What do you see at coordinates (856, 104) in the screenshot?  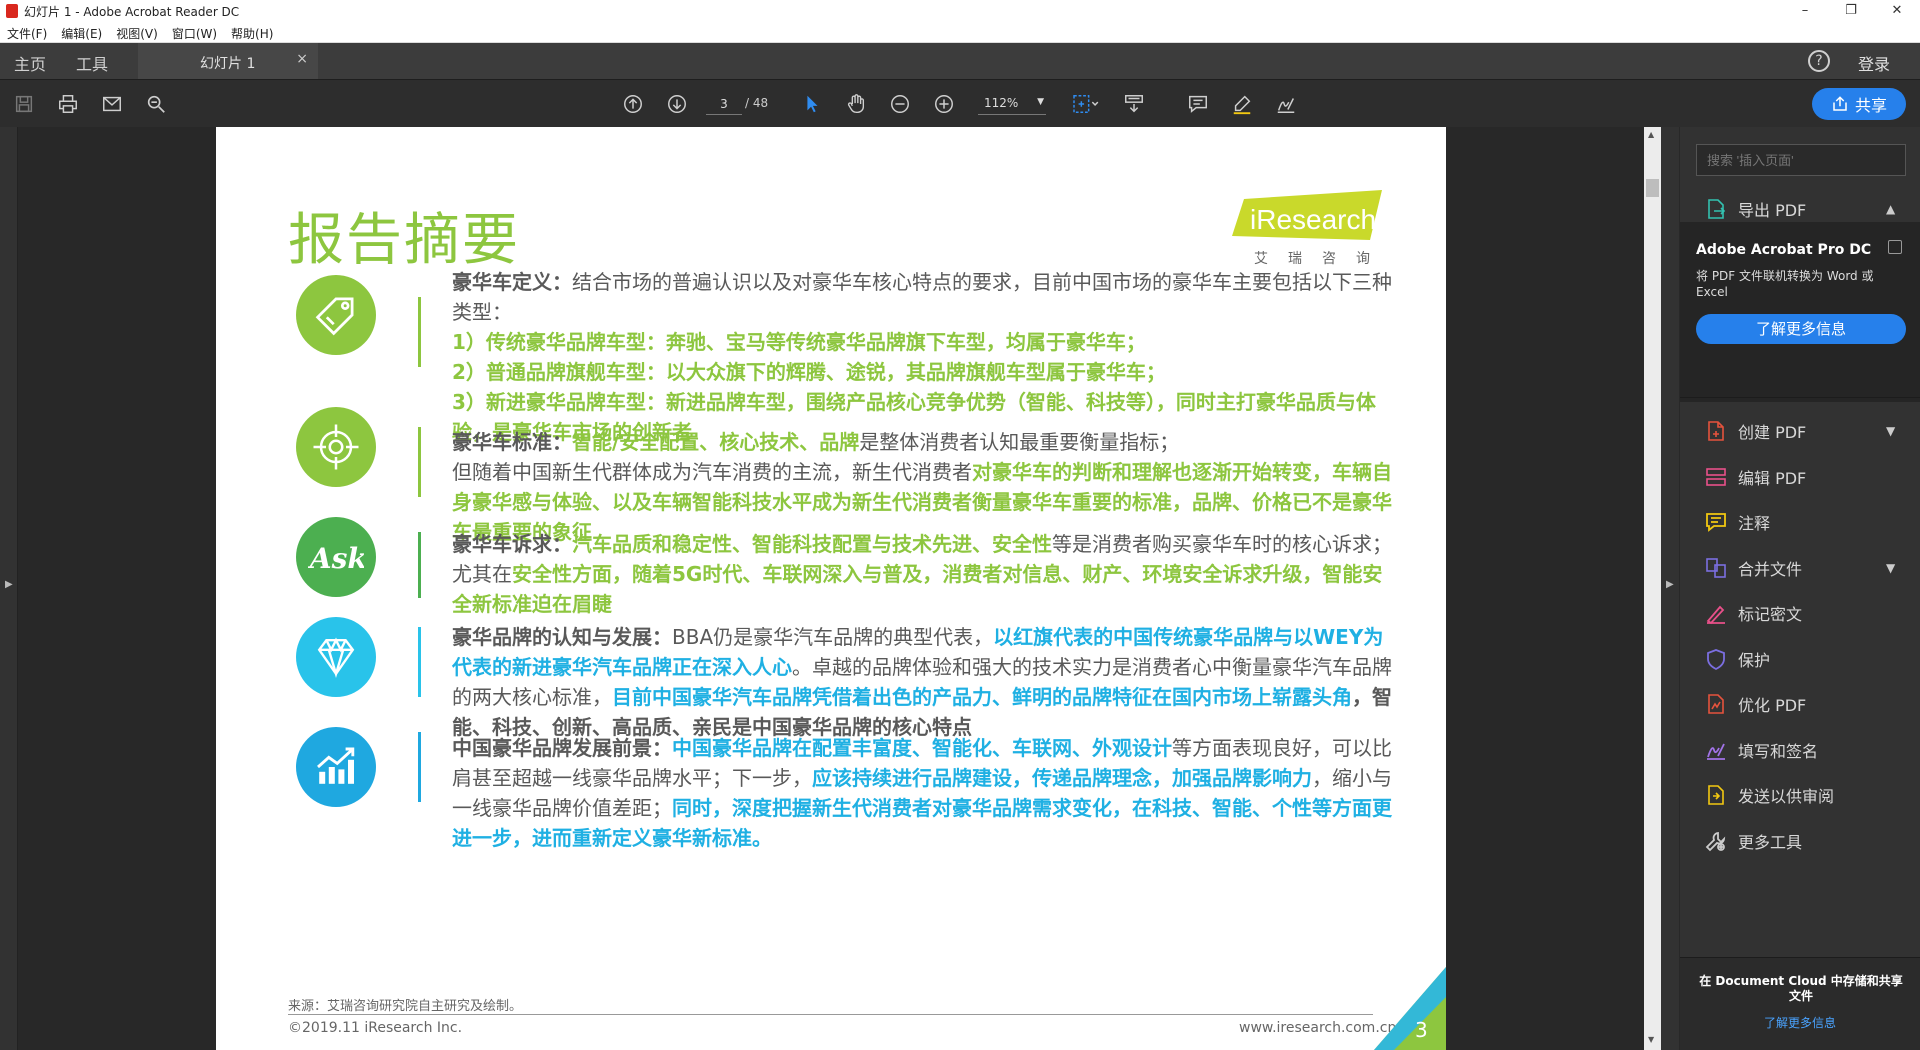 I see `hand-tool-icon` at bounding box center [856, 104].